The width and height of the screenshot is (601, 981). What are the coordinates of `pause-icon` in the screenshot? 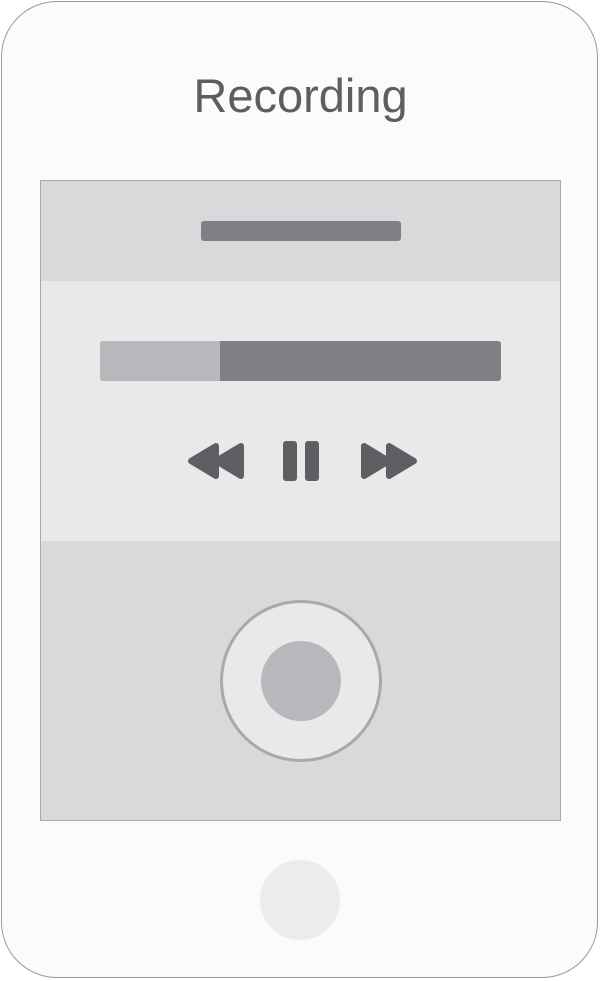 It's located at (301, 461).